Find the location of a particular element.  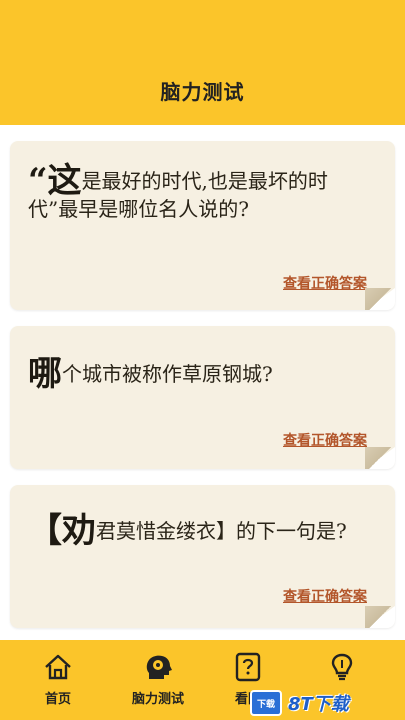

page-title: 脑力测试 is located at coordinates (202, 92).